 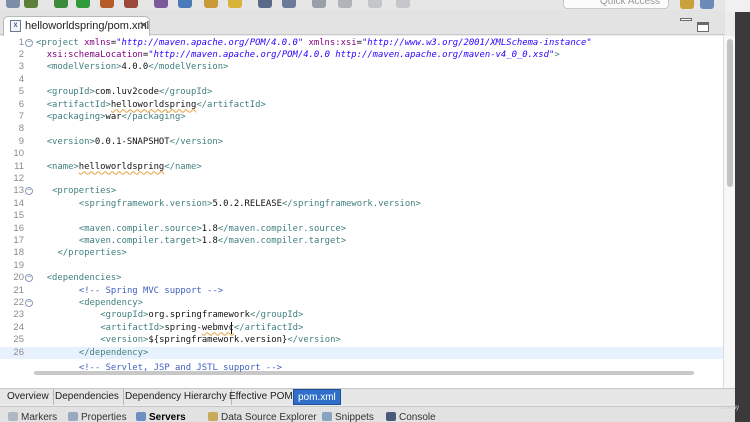 What do you see at coordinates (265, 4) in the screenshot?
I see `annotation-icon` at bounding box center [265, 4].